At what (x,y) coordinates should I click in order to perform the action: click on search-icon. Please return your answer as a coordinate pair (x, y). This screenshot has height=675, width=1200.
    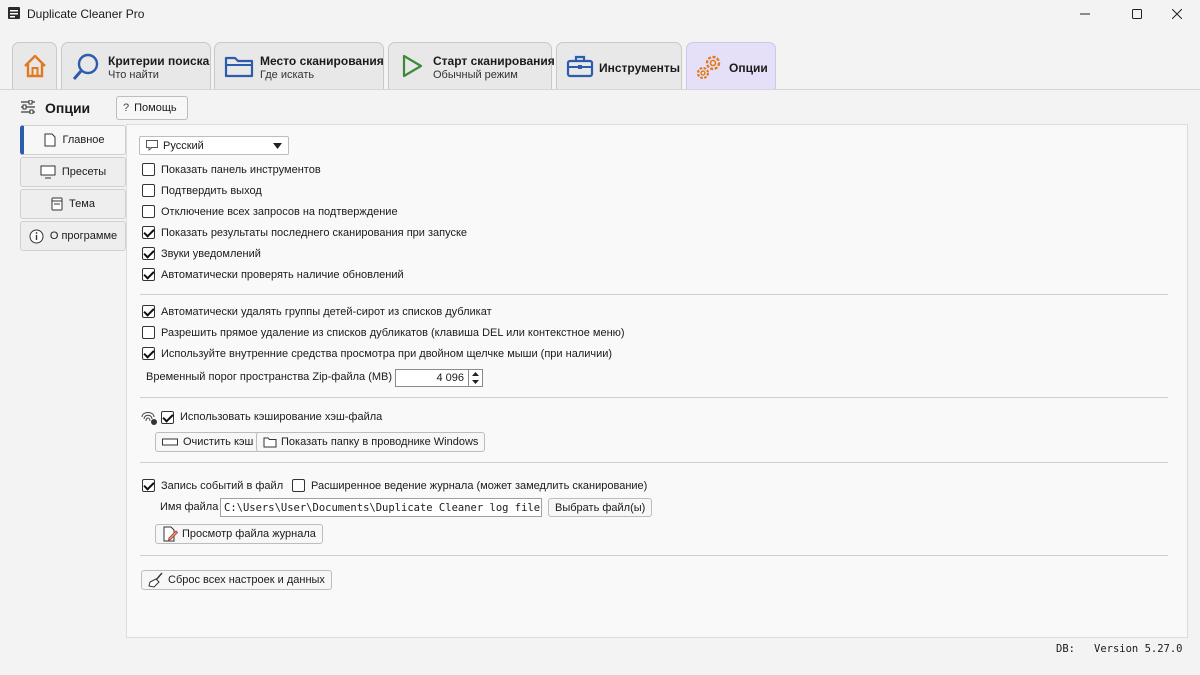
    Looking at the image, I should click on (85, 66).